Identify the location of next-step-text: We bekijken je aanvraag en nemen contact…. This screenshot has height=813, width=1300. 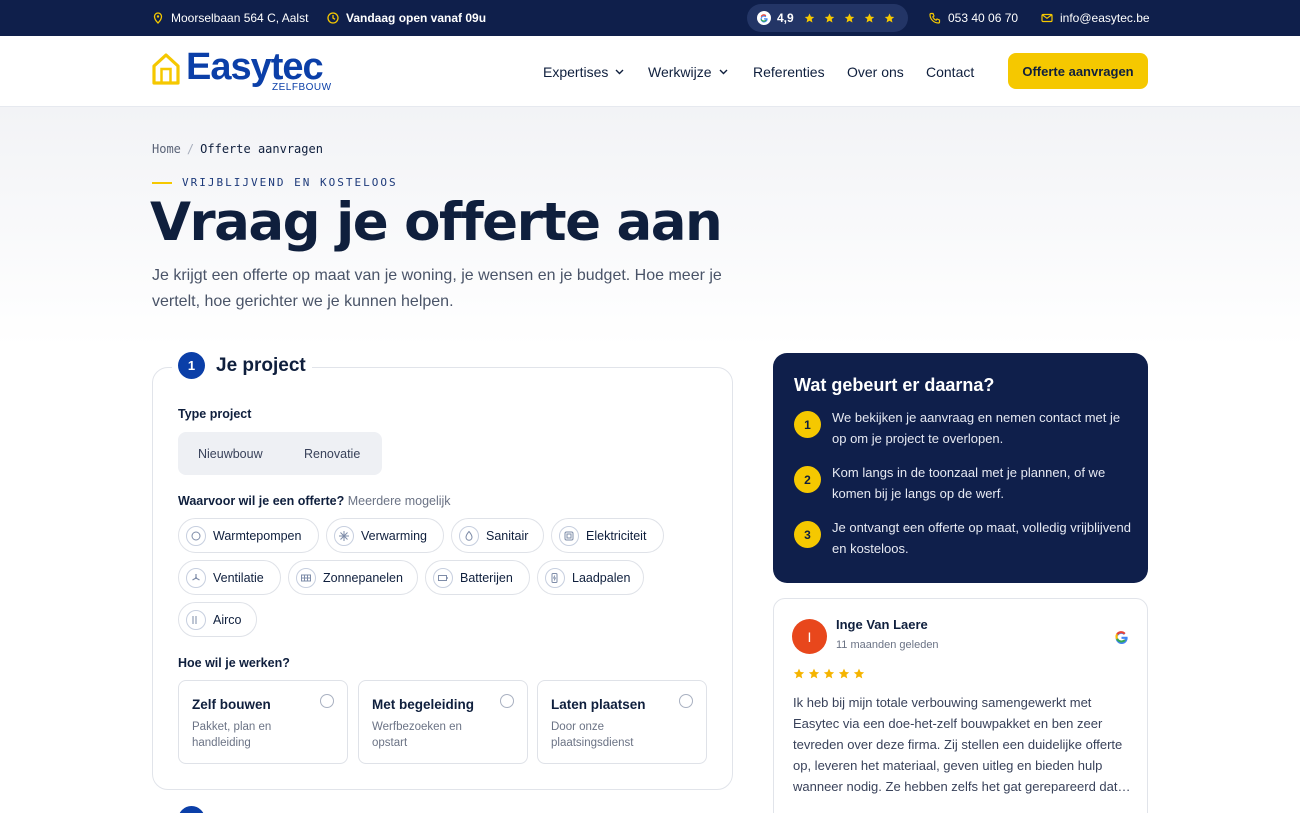
(976, 428).